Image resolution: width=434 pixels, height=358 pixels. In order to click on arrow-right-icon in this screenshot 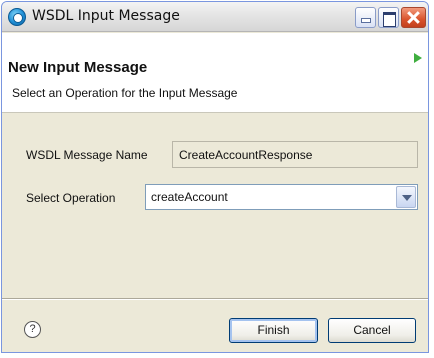, I will do `click(418, 58)`.